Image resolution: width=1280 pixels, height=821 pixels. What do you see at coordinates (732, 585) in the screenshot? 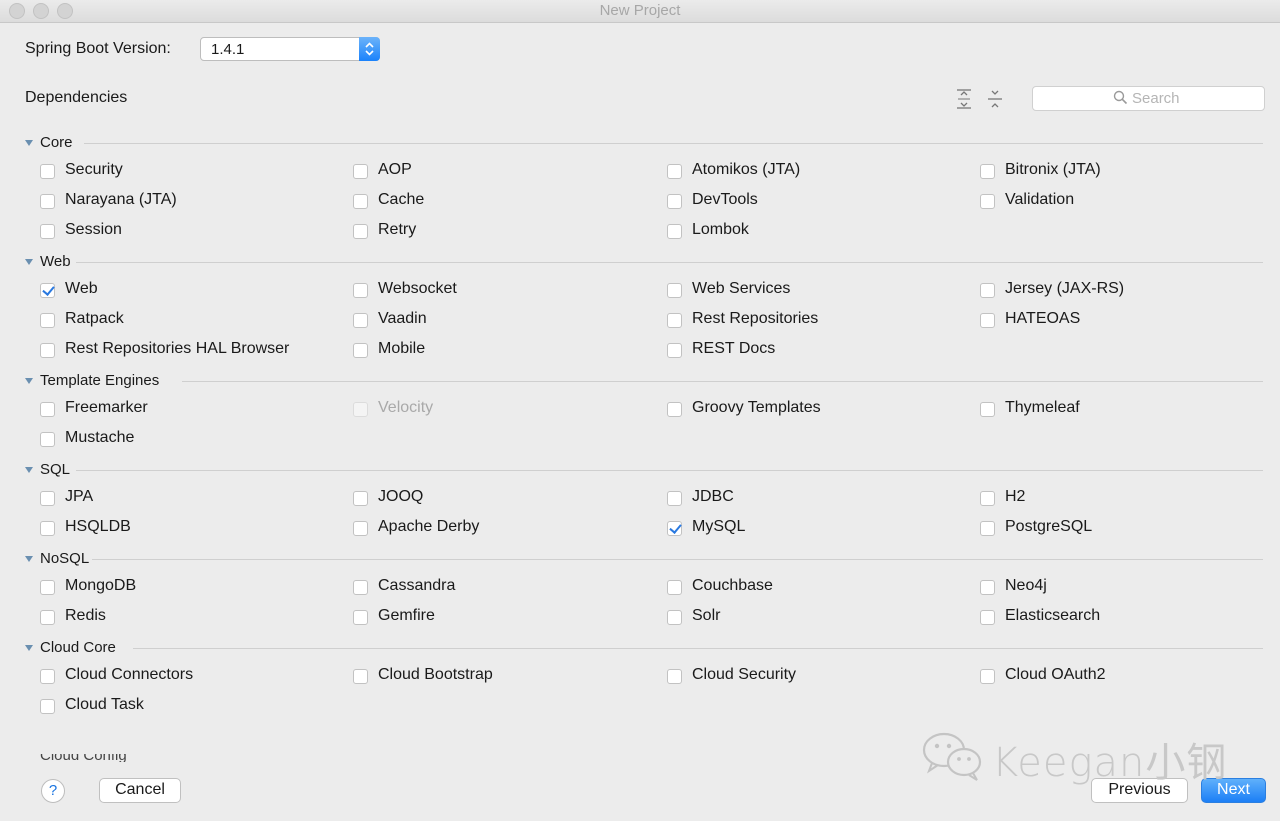
I see `dependency-label: Couchbase` at bounding box center [732, 585].